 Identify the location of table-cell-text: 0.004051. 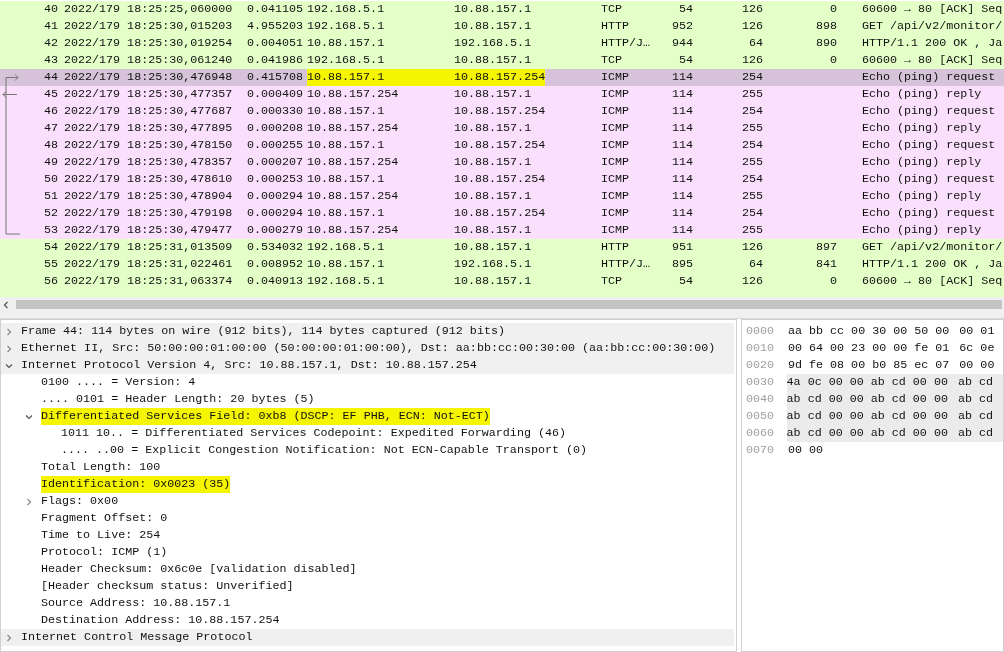
(274, 43).